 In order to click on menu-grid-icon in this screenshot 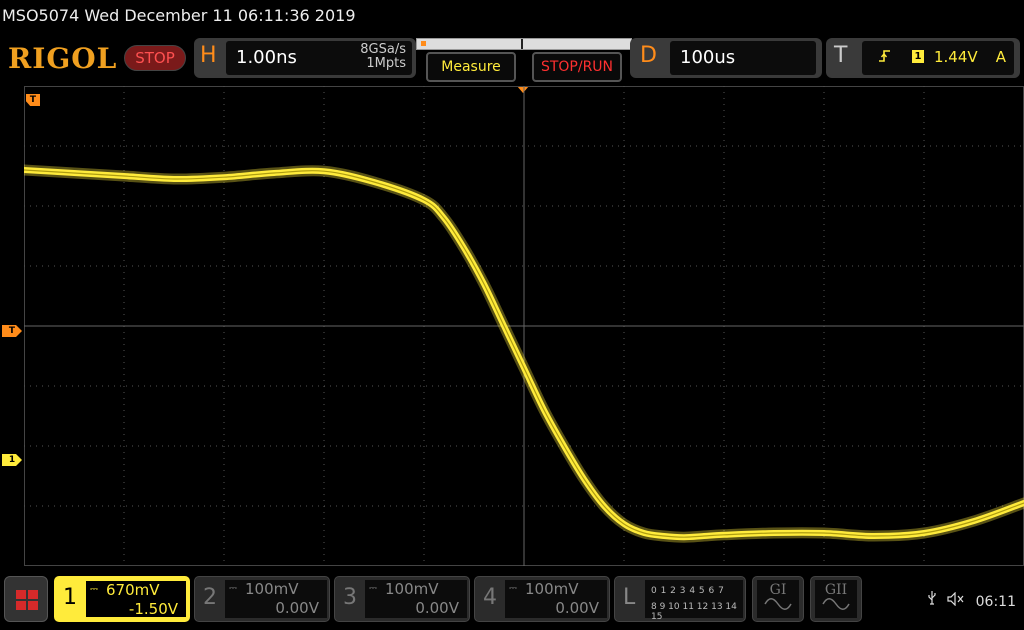, I will do `click(27, 600)`.